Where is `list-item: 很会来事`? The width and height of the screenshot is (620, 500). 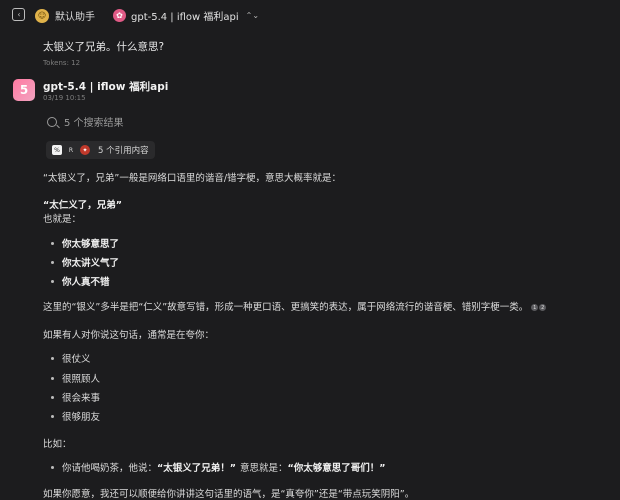 list-item: 很会来事 is located at coordinates (75, 397).